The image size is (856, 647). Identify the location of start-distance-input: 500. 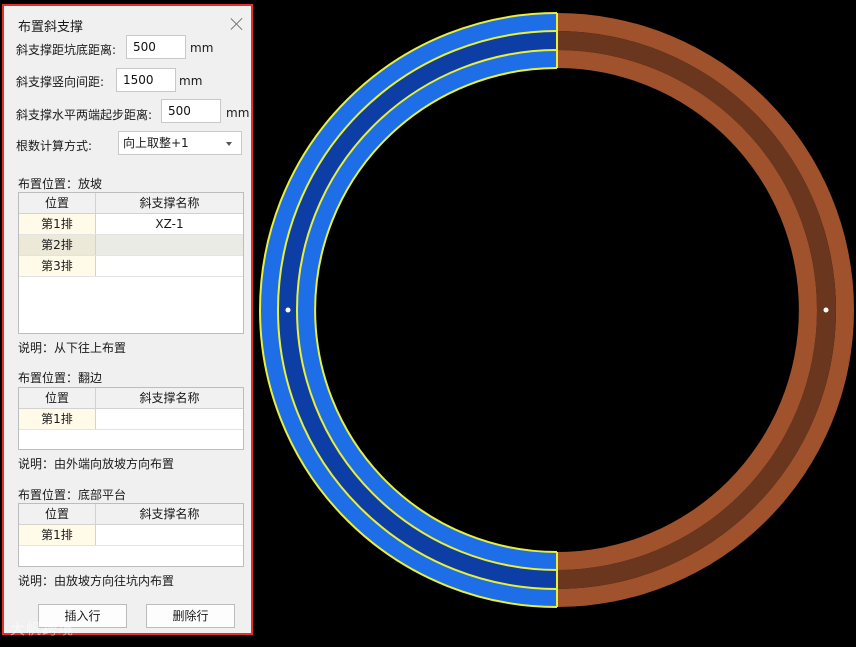
(191, 111).